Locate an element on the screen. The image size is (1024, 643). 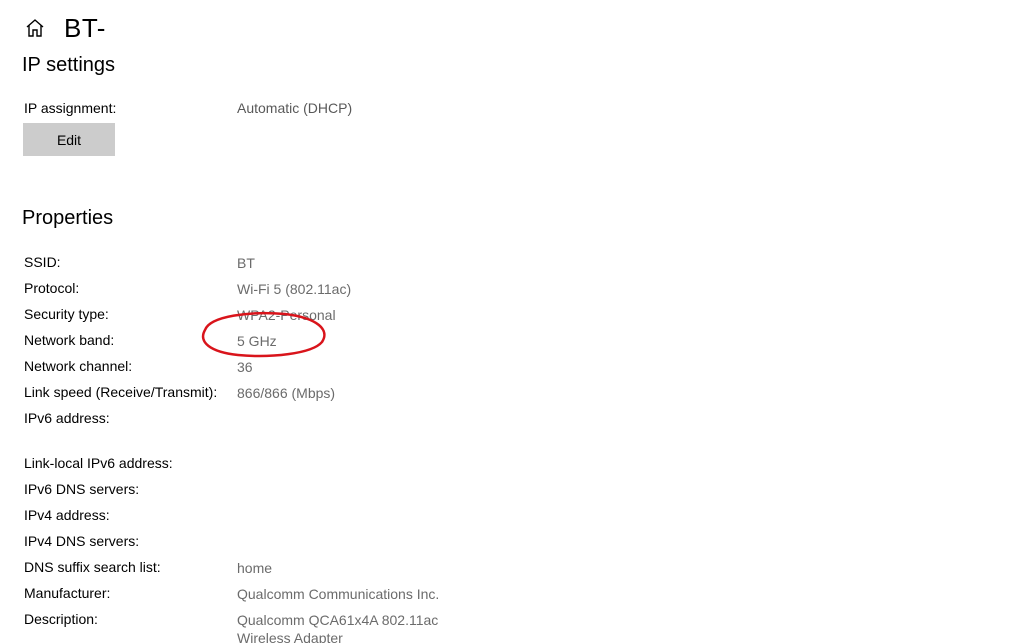
property-label: Link-local IPv6 address: is located at coordinates (98, 463).